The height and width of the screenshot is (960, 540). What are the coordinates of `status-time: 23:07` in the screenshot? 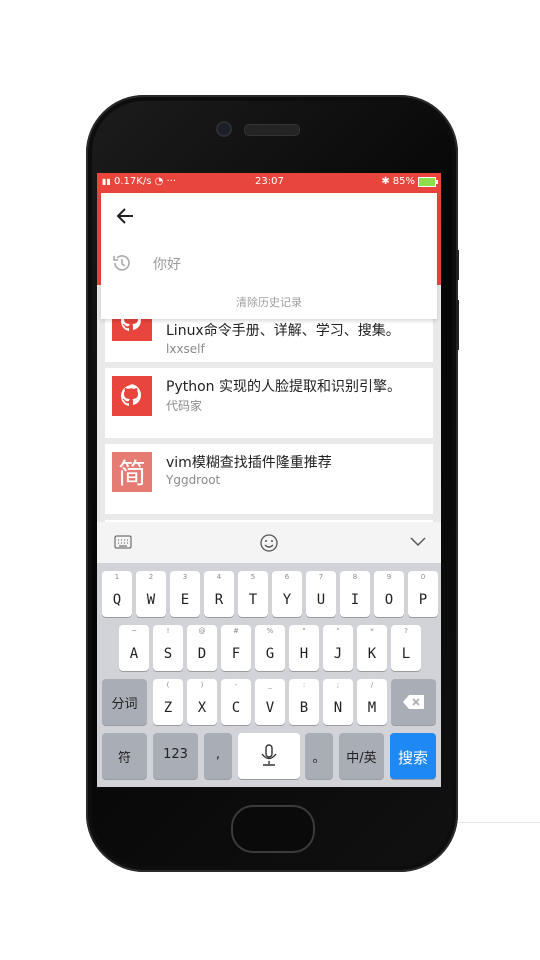 It's located at (269, 181).